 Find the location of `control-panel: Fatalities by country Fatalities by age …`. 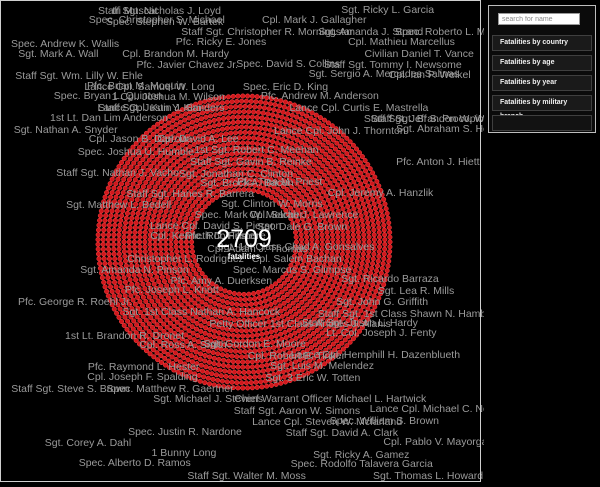

control-panel: Fatalities by country Fatalities by age … is located at coordinates (542, 69).